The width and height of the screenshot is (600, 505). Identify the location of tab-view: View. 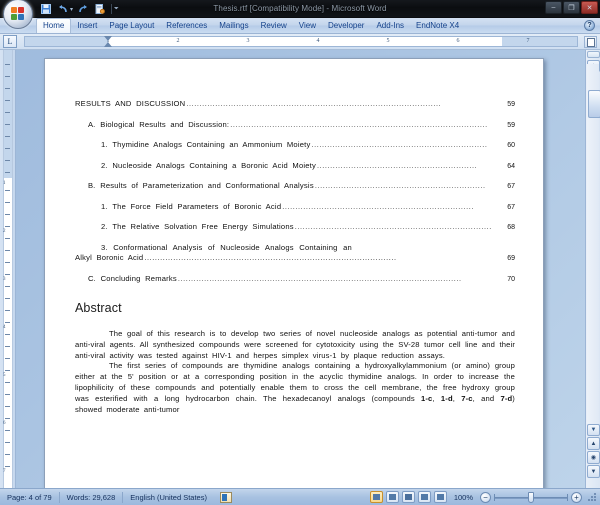
(307, 26).